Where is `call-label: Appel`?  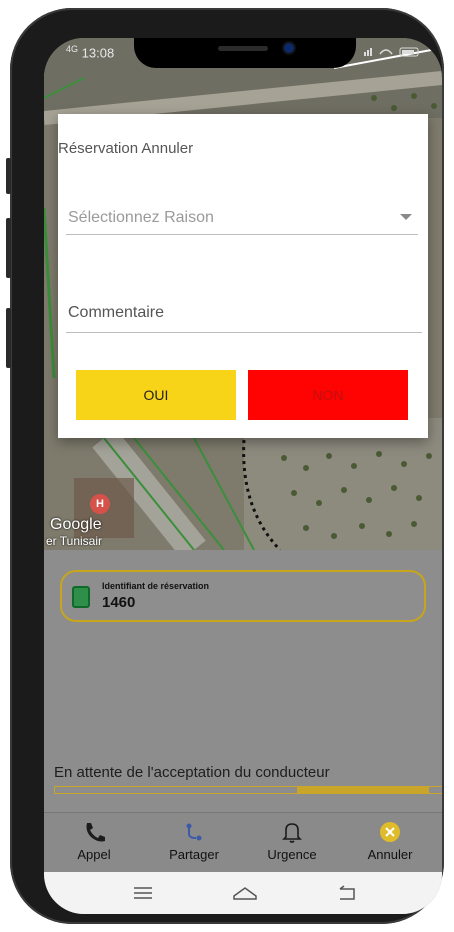 call-label: Appel is located at coordinates (94, 854).